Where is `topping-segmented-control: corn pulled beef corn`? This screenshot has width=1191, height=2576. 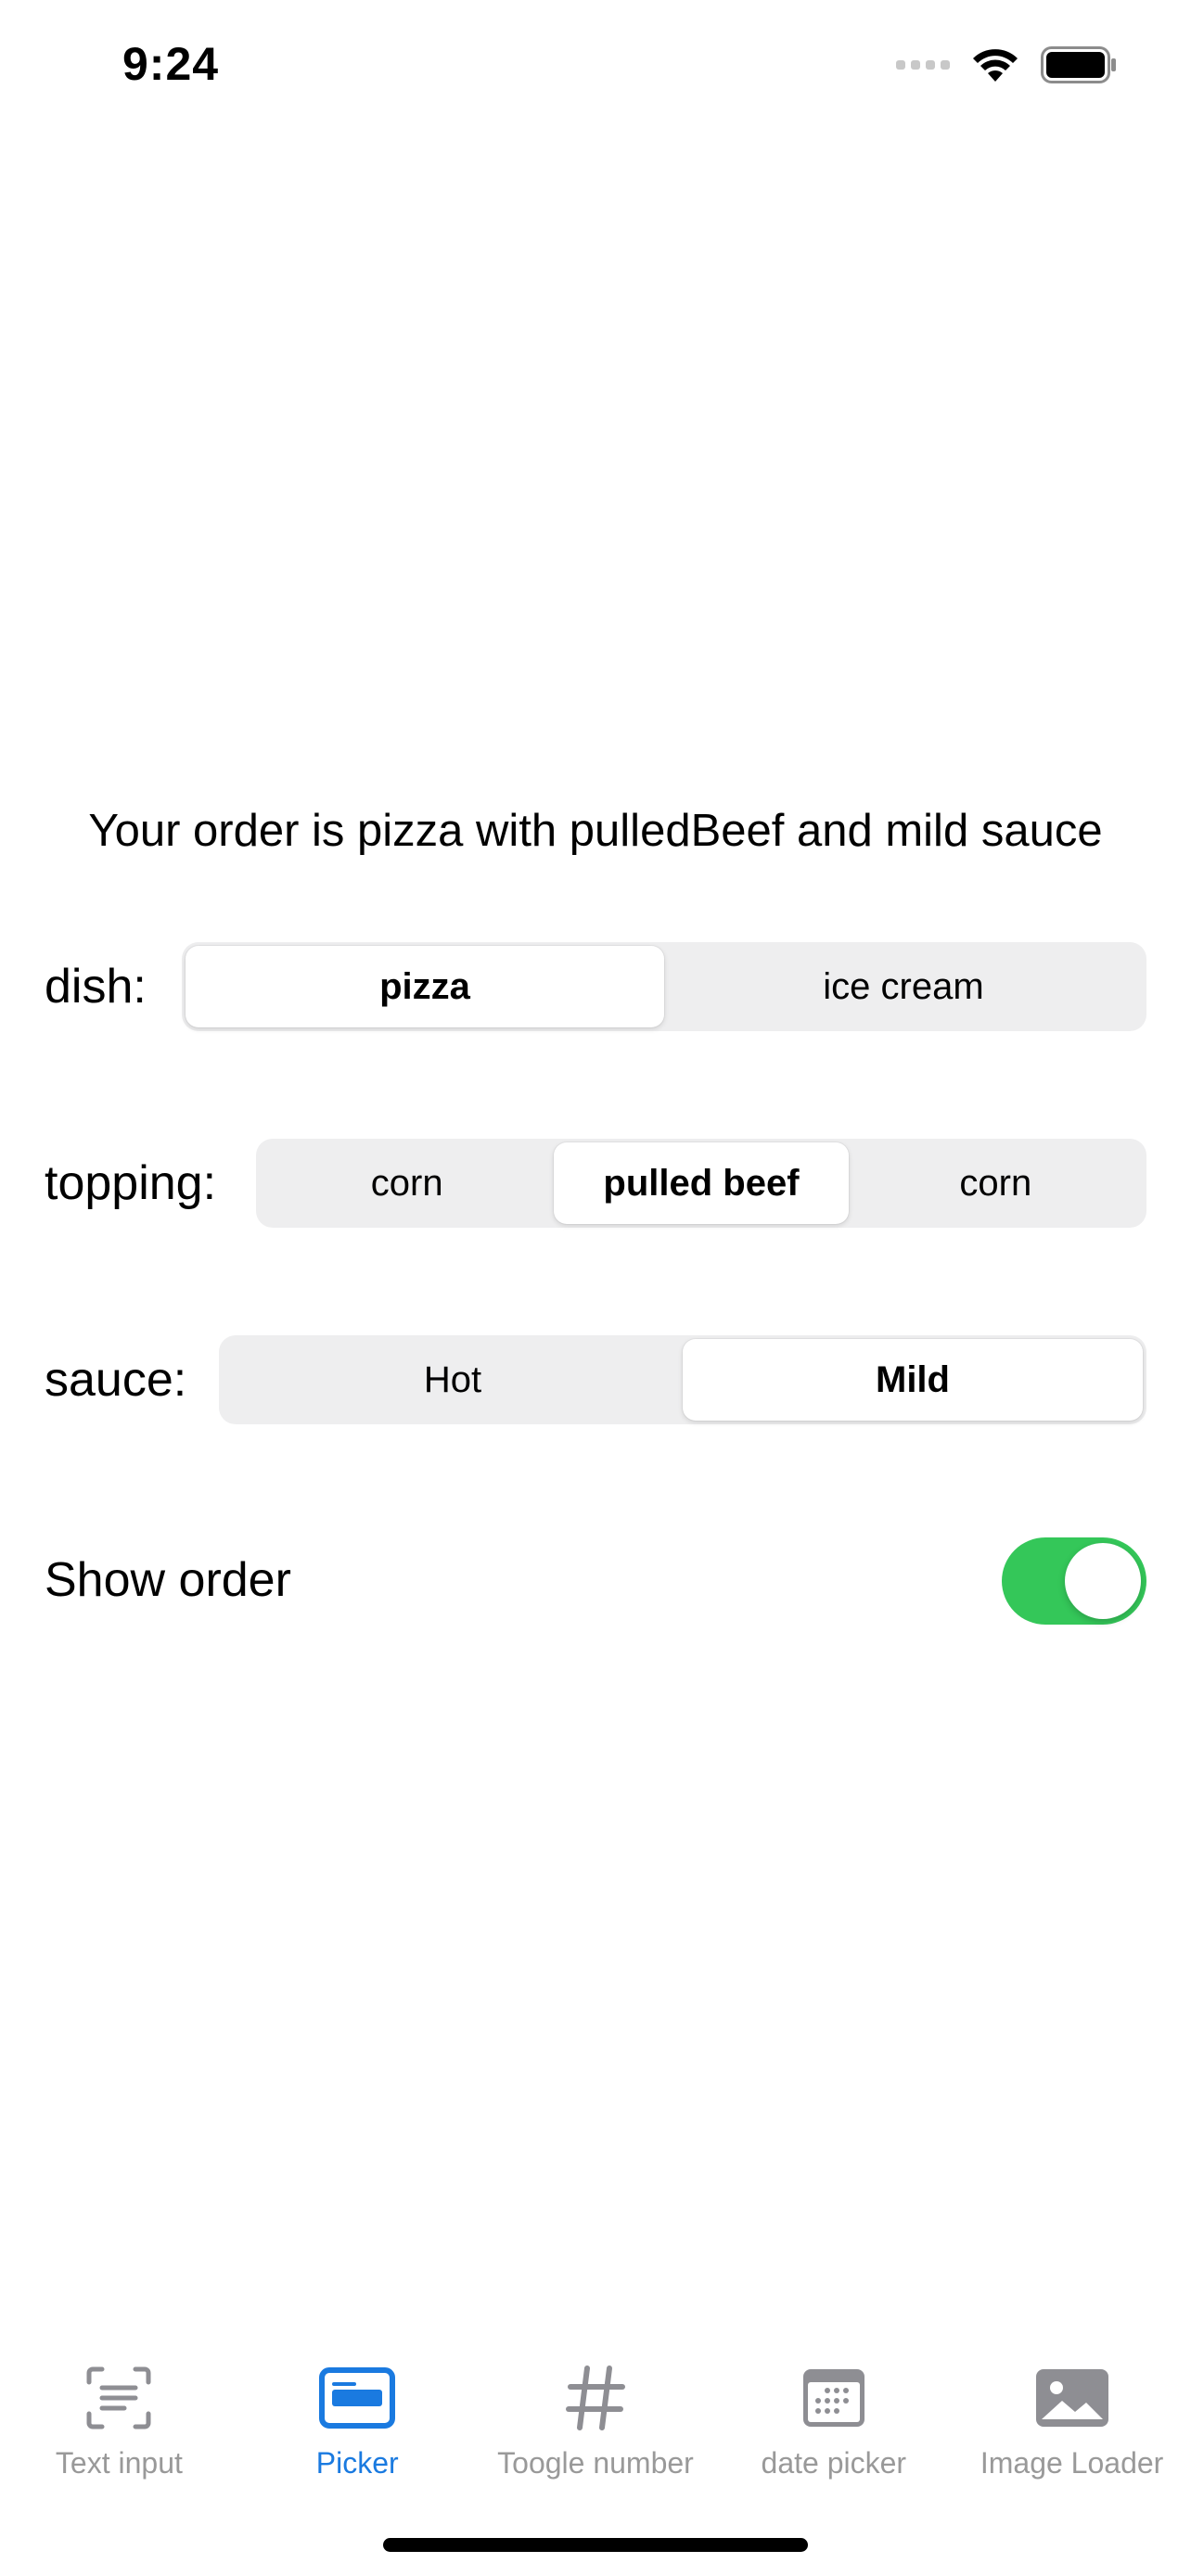 topping-segmented-control: corn pulled beef corn is located at coordinates (701, 1183).